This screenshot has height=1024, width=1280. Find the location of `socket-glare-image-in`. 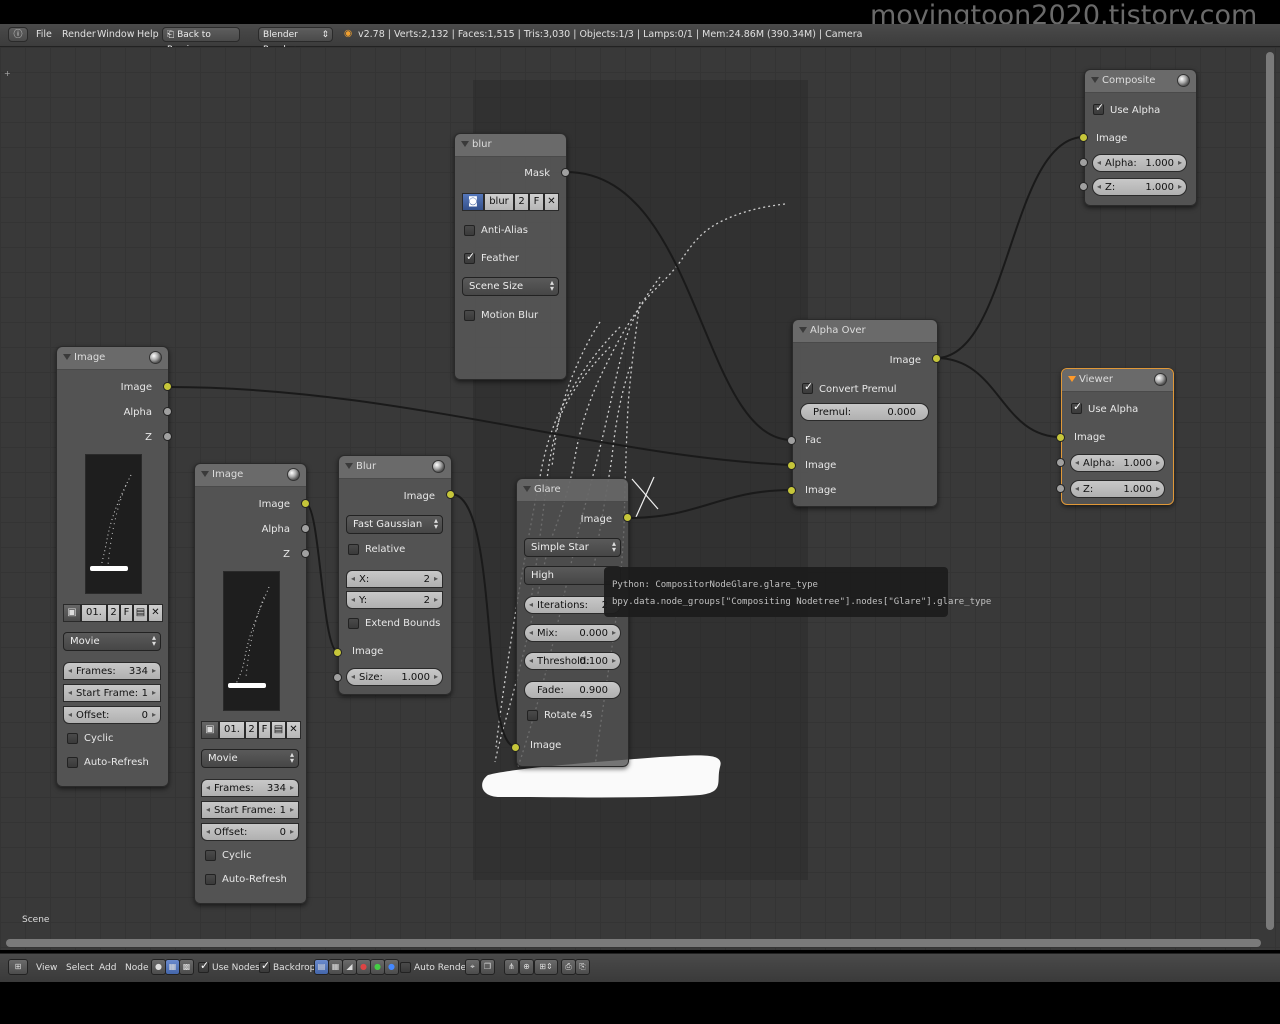

socket-glare-image-in is located at coordinates (515, 747).